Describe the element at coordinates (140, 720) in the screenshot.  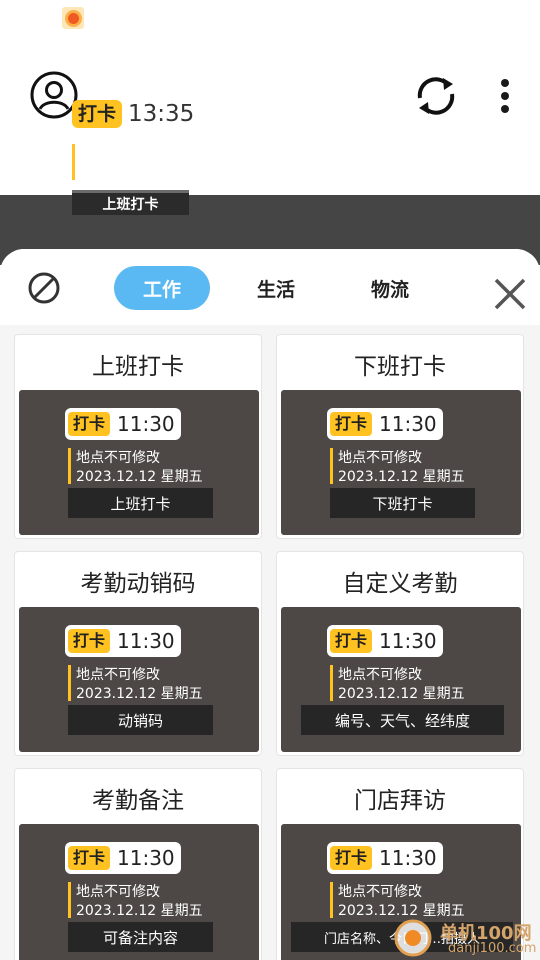
I see `preview-label: 动销码` at that location.